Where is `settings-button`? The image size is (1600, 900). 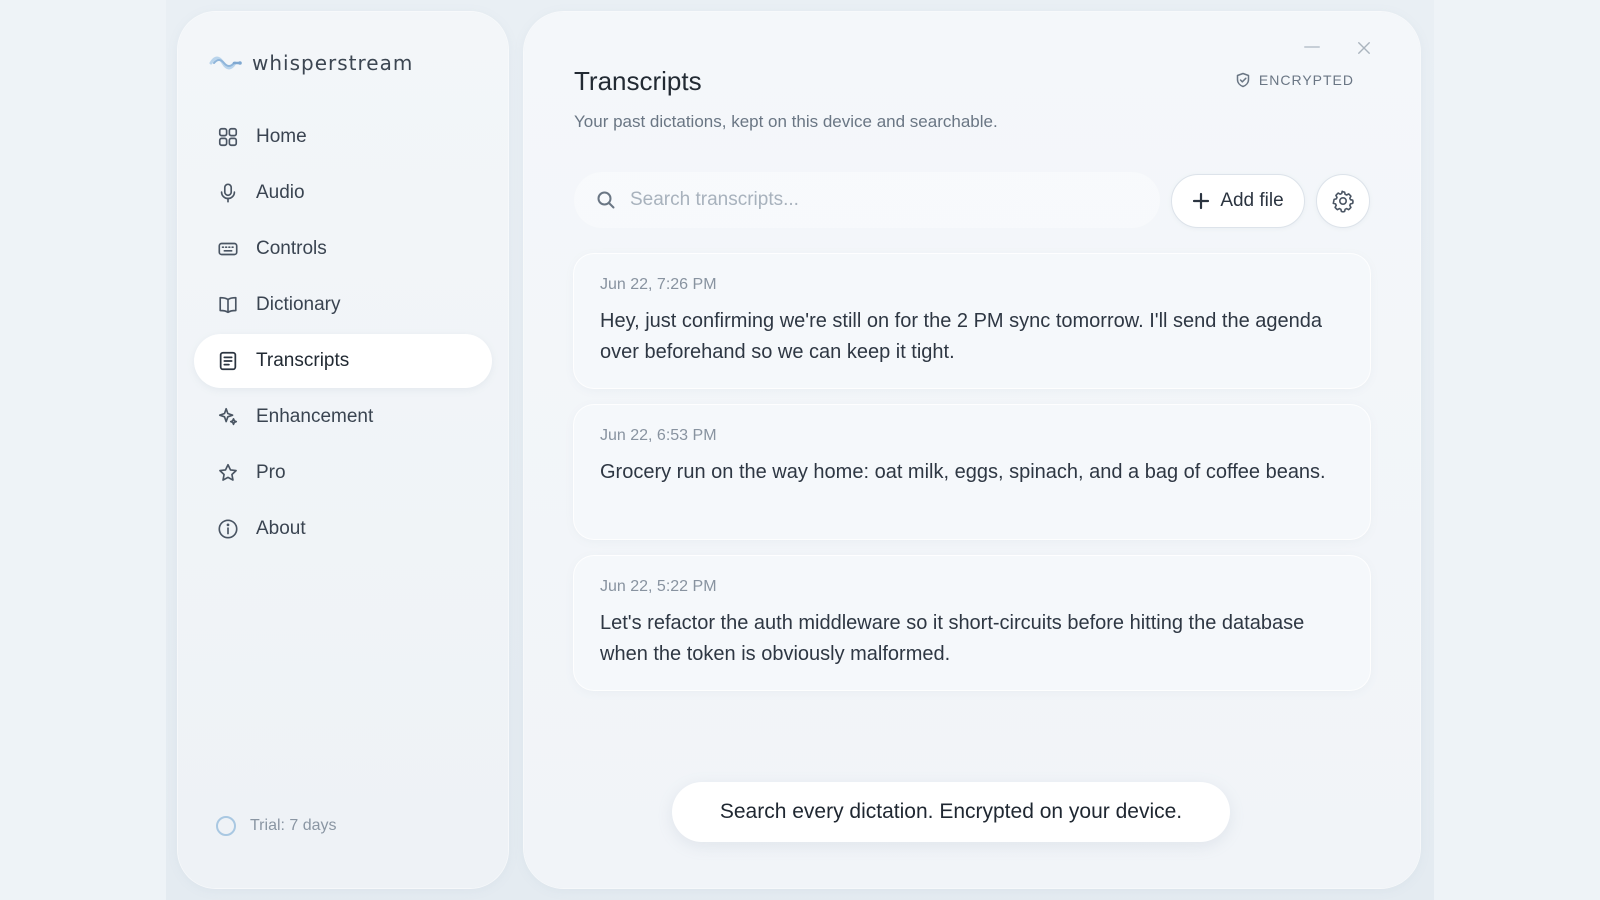 settings-button is located at coordinates (1343, 201).